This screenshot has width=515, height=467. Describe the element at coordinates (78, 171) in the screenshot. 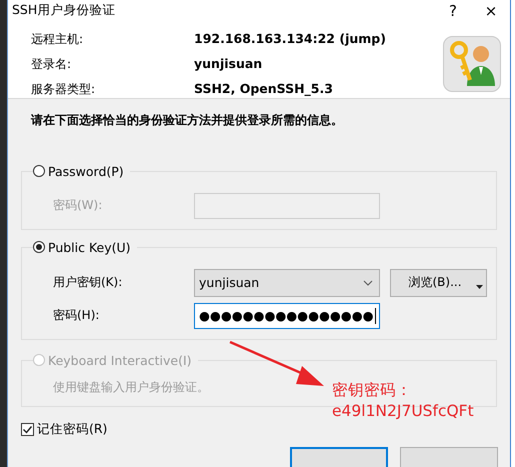

I see `auth-method-radio: Password(P)` at that location.